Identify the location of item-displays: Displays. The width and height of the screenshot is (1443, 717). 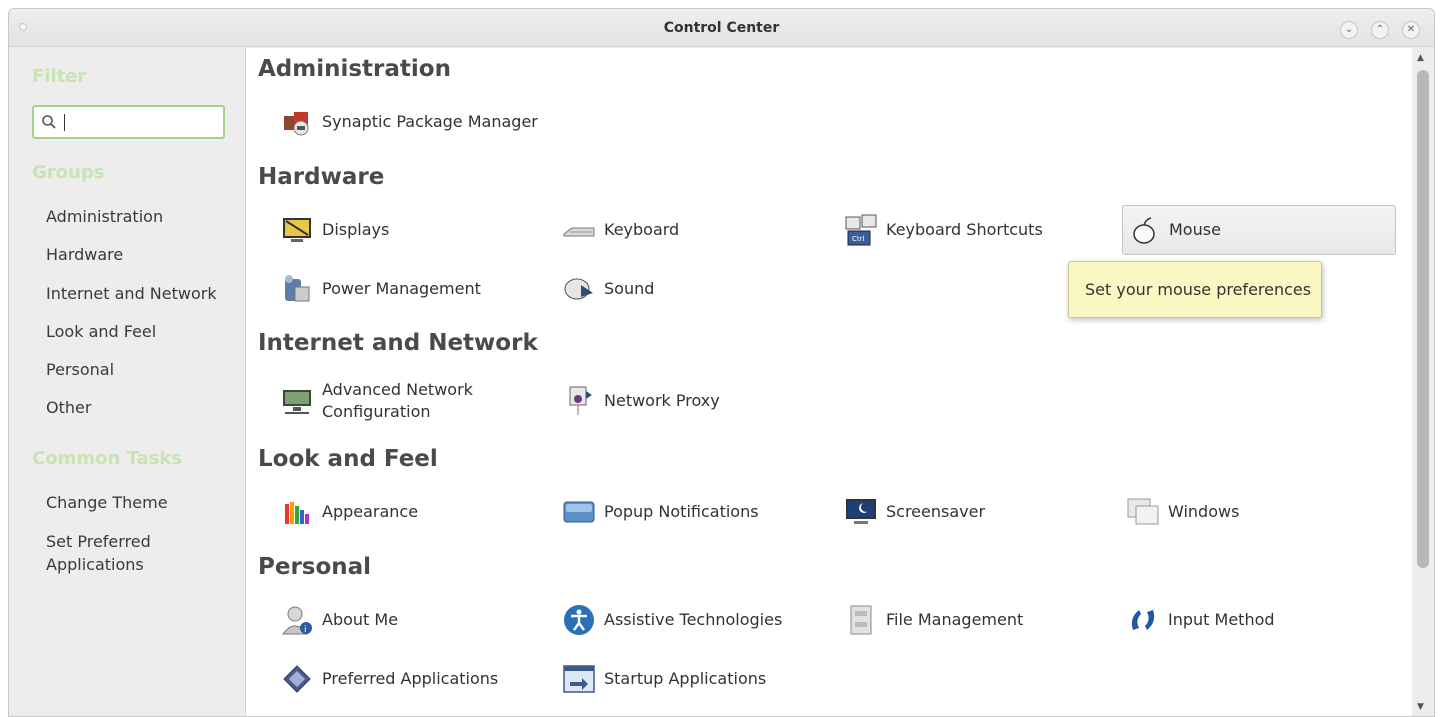
(332, 230).